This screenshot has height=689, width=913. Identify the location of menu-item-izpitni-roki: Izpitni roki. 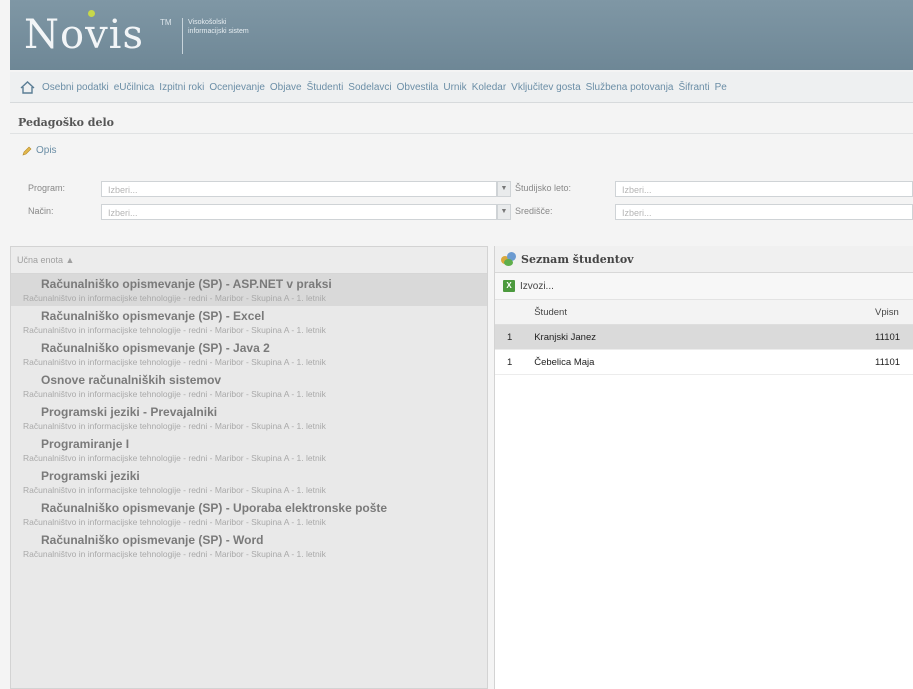
(181, 87).